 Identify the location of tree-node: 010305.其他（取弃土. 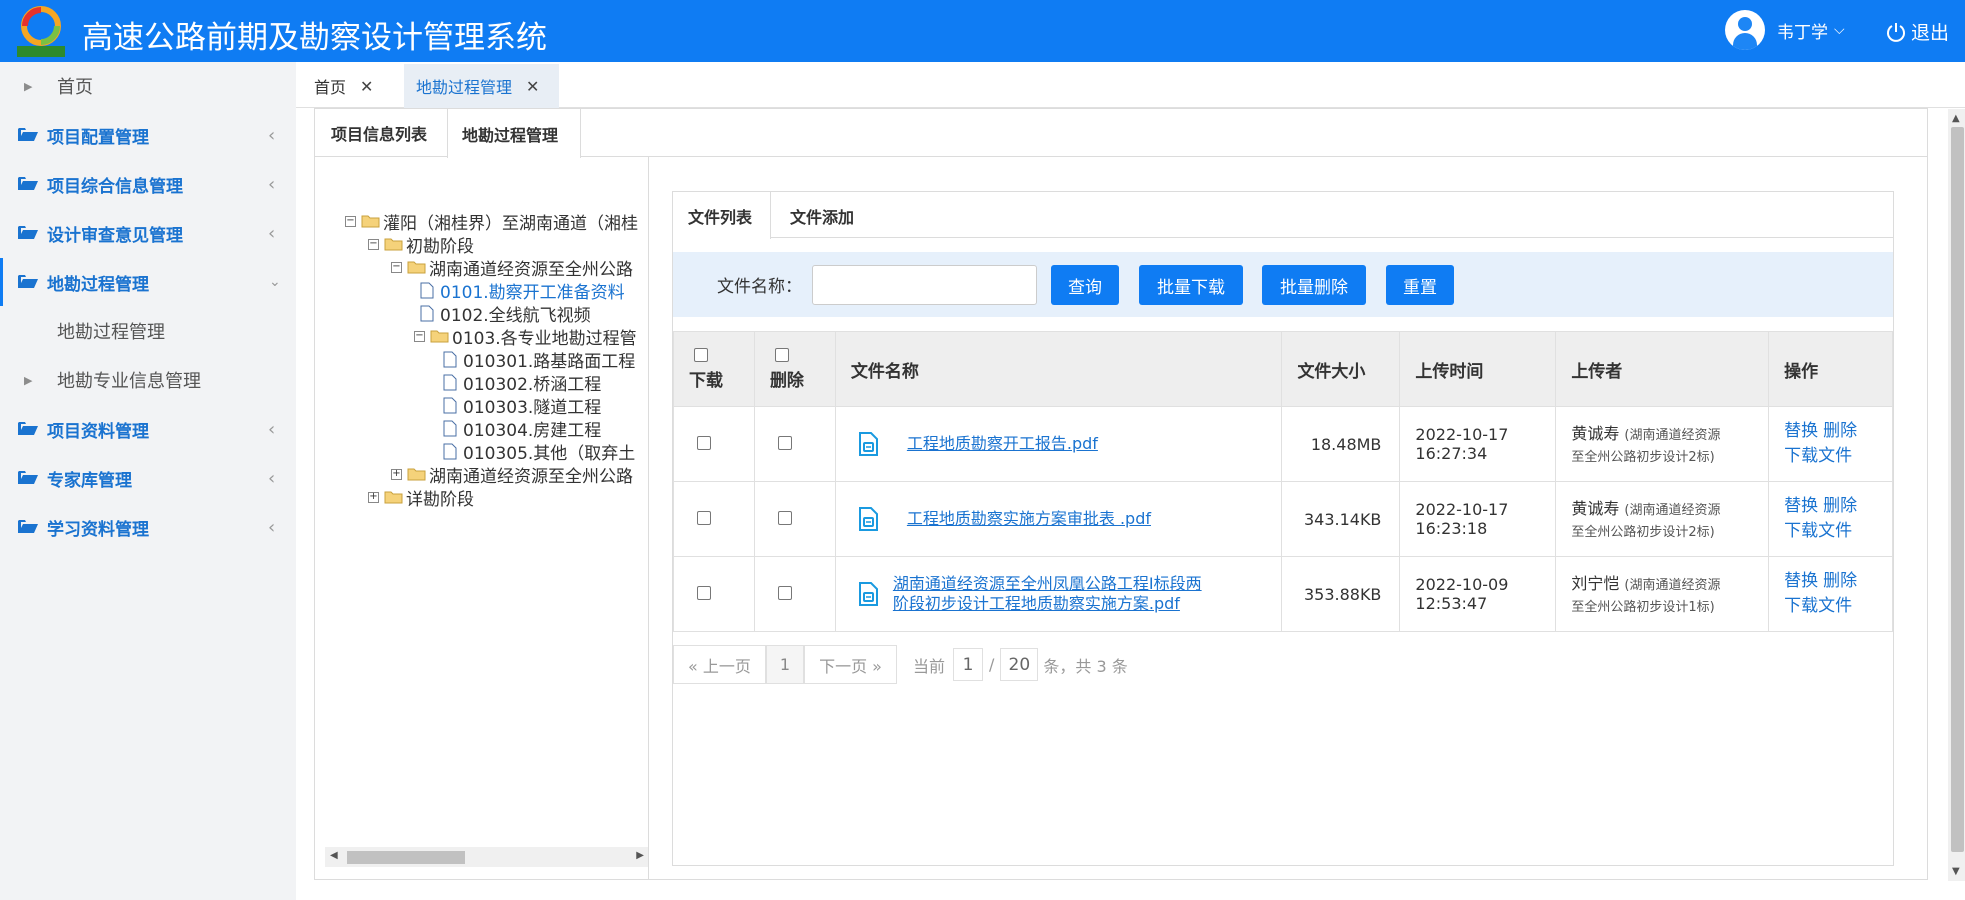
(539, 452).